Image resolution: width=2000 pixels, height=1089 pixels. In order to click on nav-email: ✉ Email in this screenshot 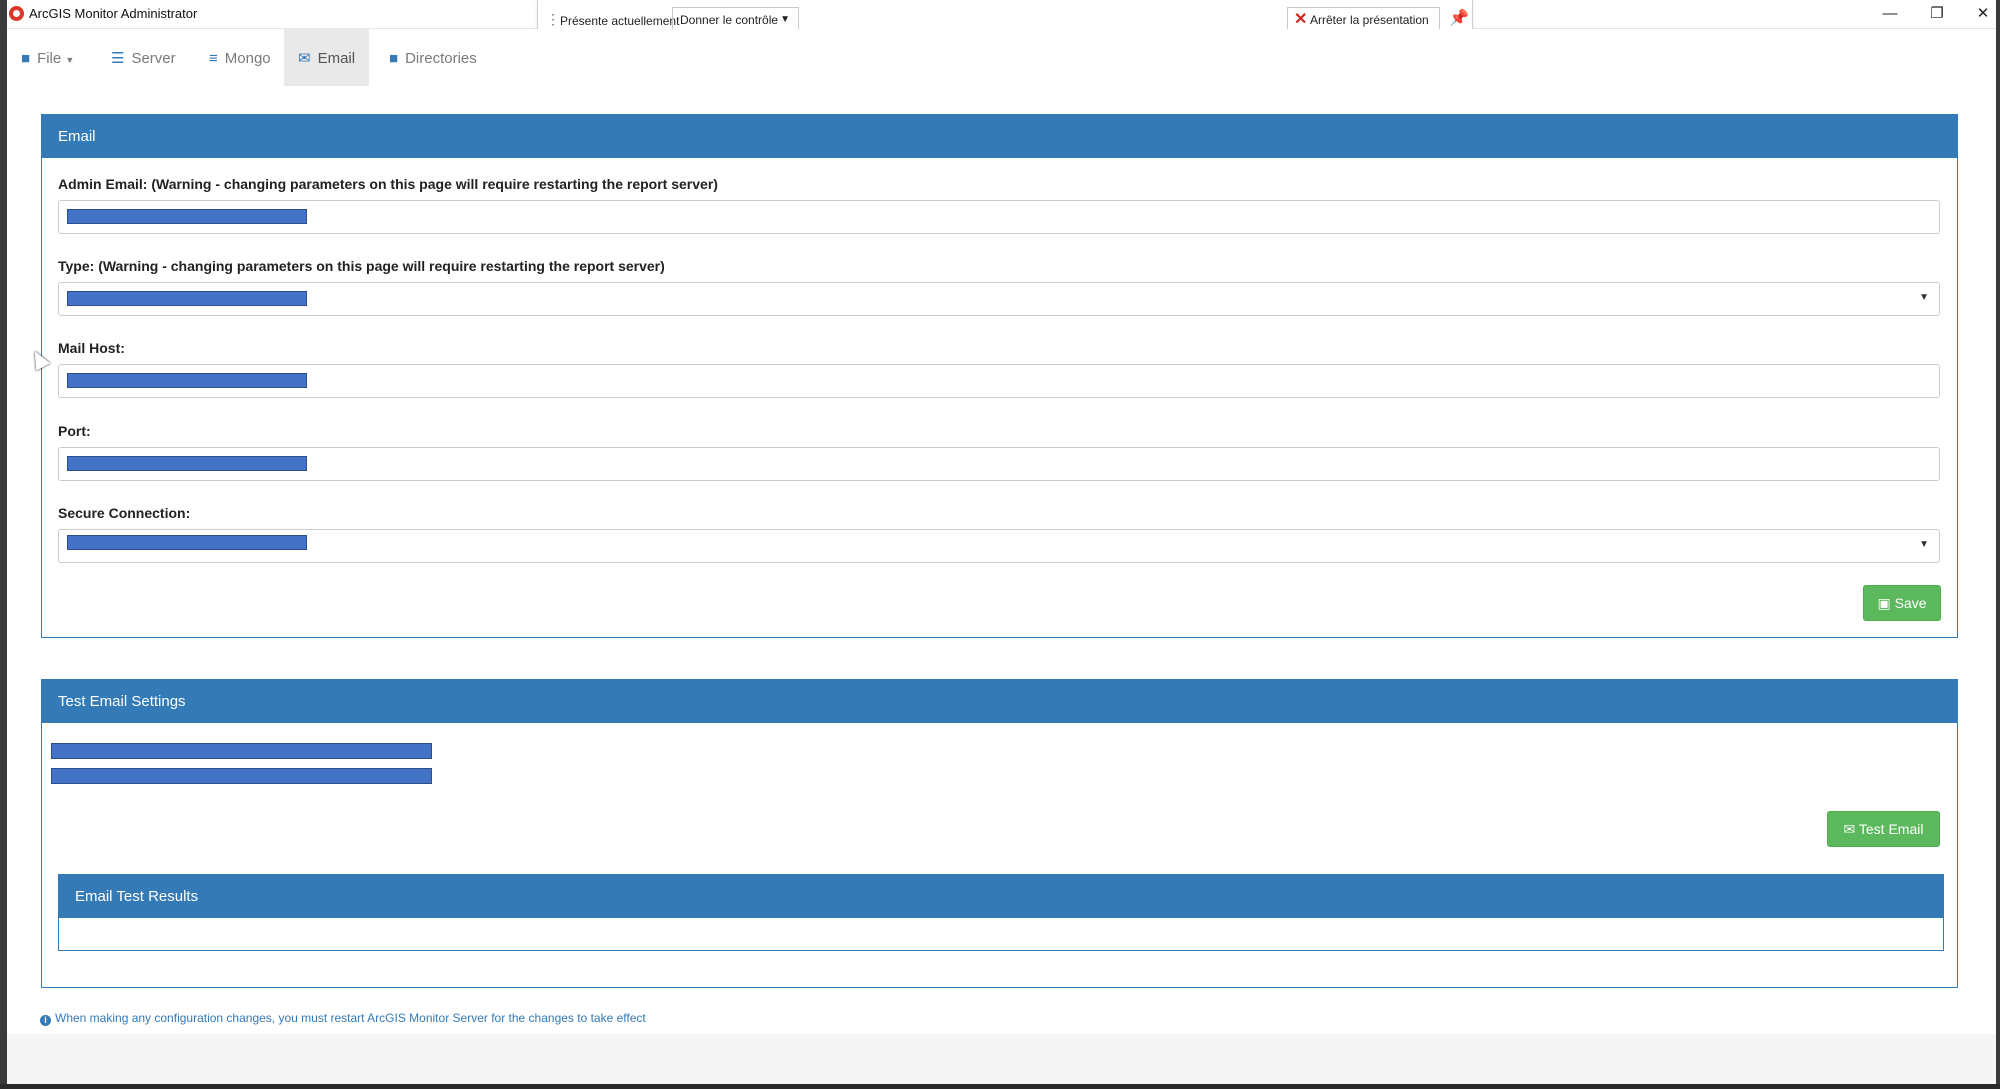, I will do `click(327, 57)`.